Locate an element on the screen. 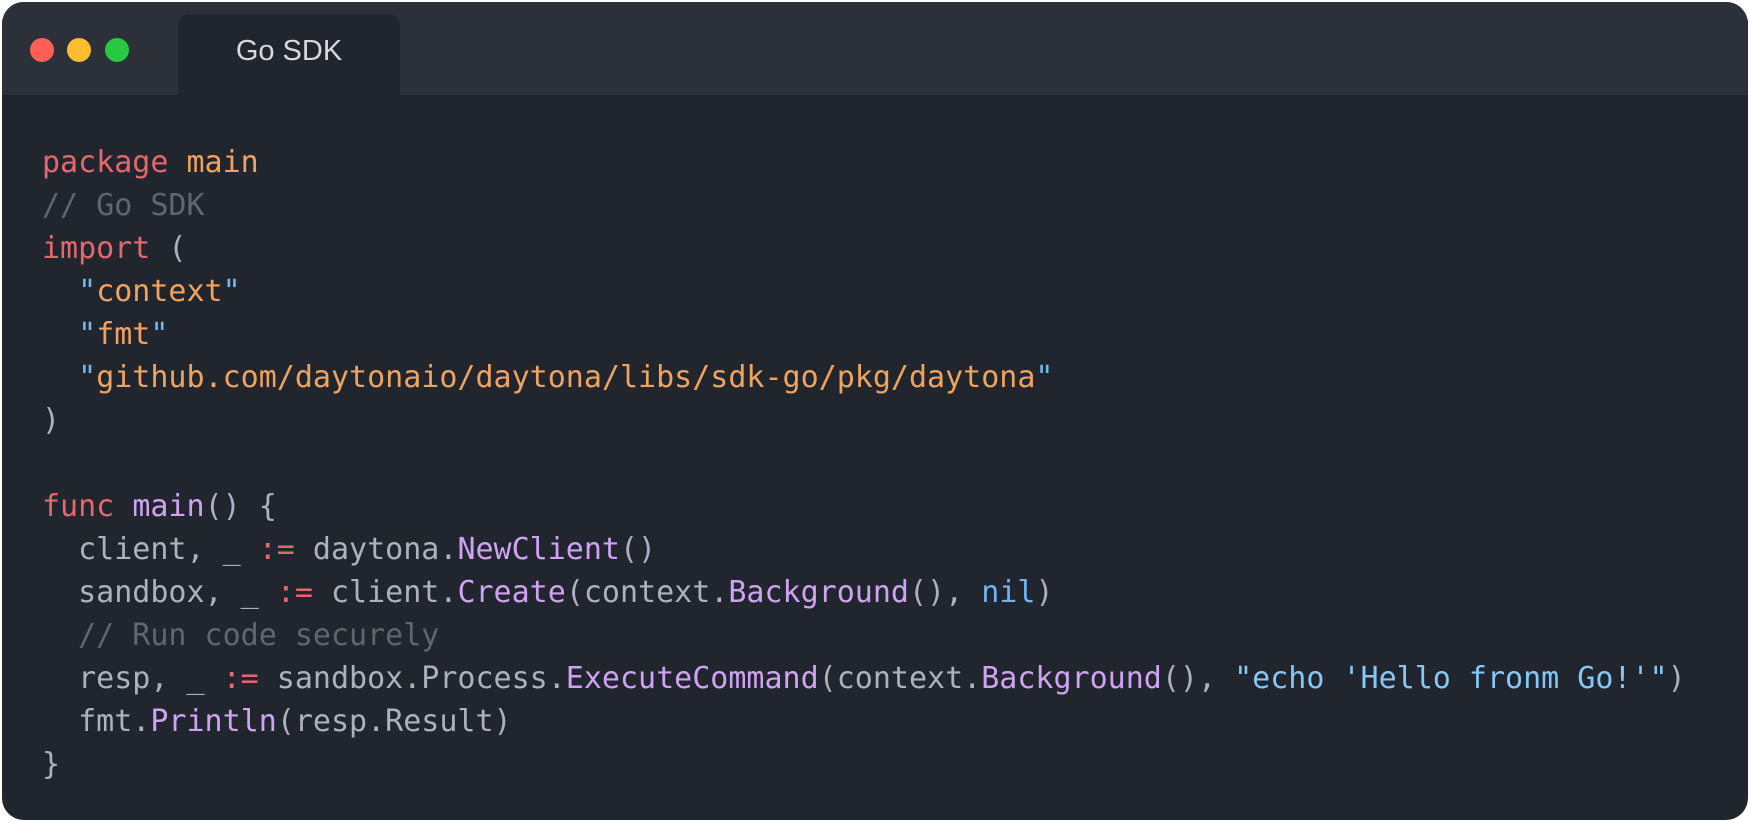 This screenshot has height=822, width=1750. code-line: } is located at coordinates (864, 764).